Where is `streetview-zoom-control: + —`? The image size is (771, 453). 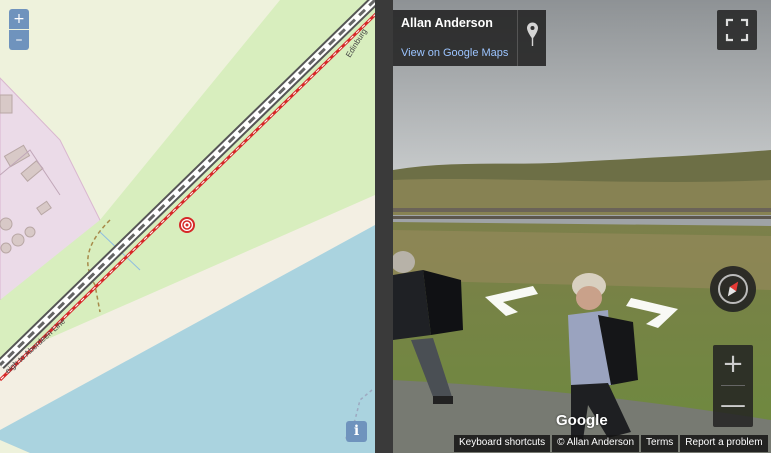 streetview-zoom-control: + — is located at coordinates (733, 386).